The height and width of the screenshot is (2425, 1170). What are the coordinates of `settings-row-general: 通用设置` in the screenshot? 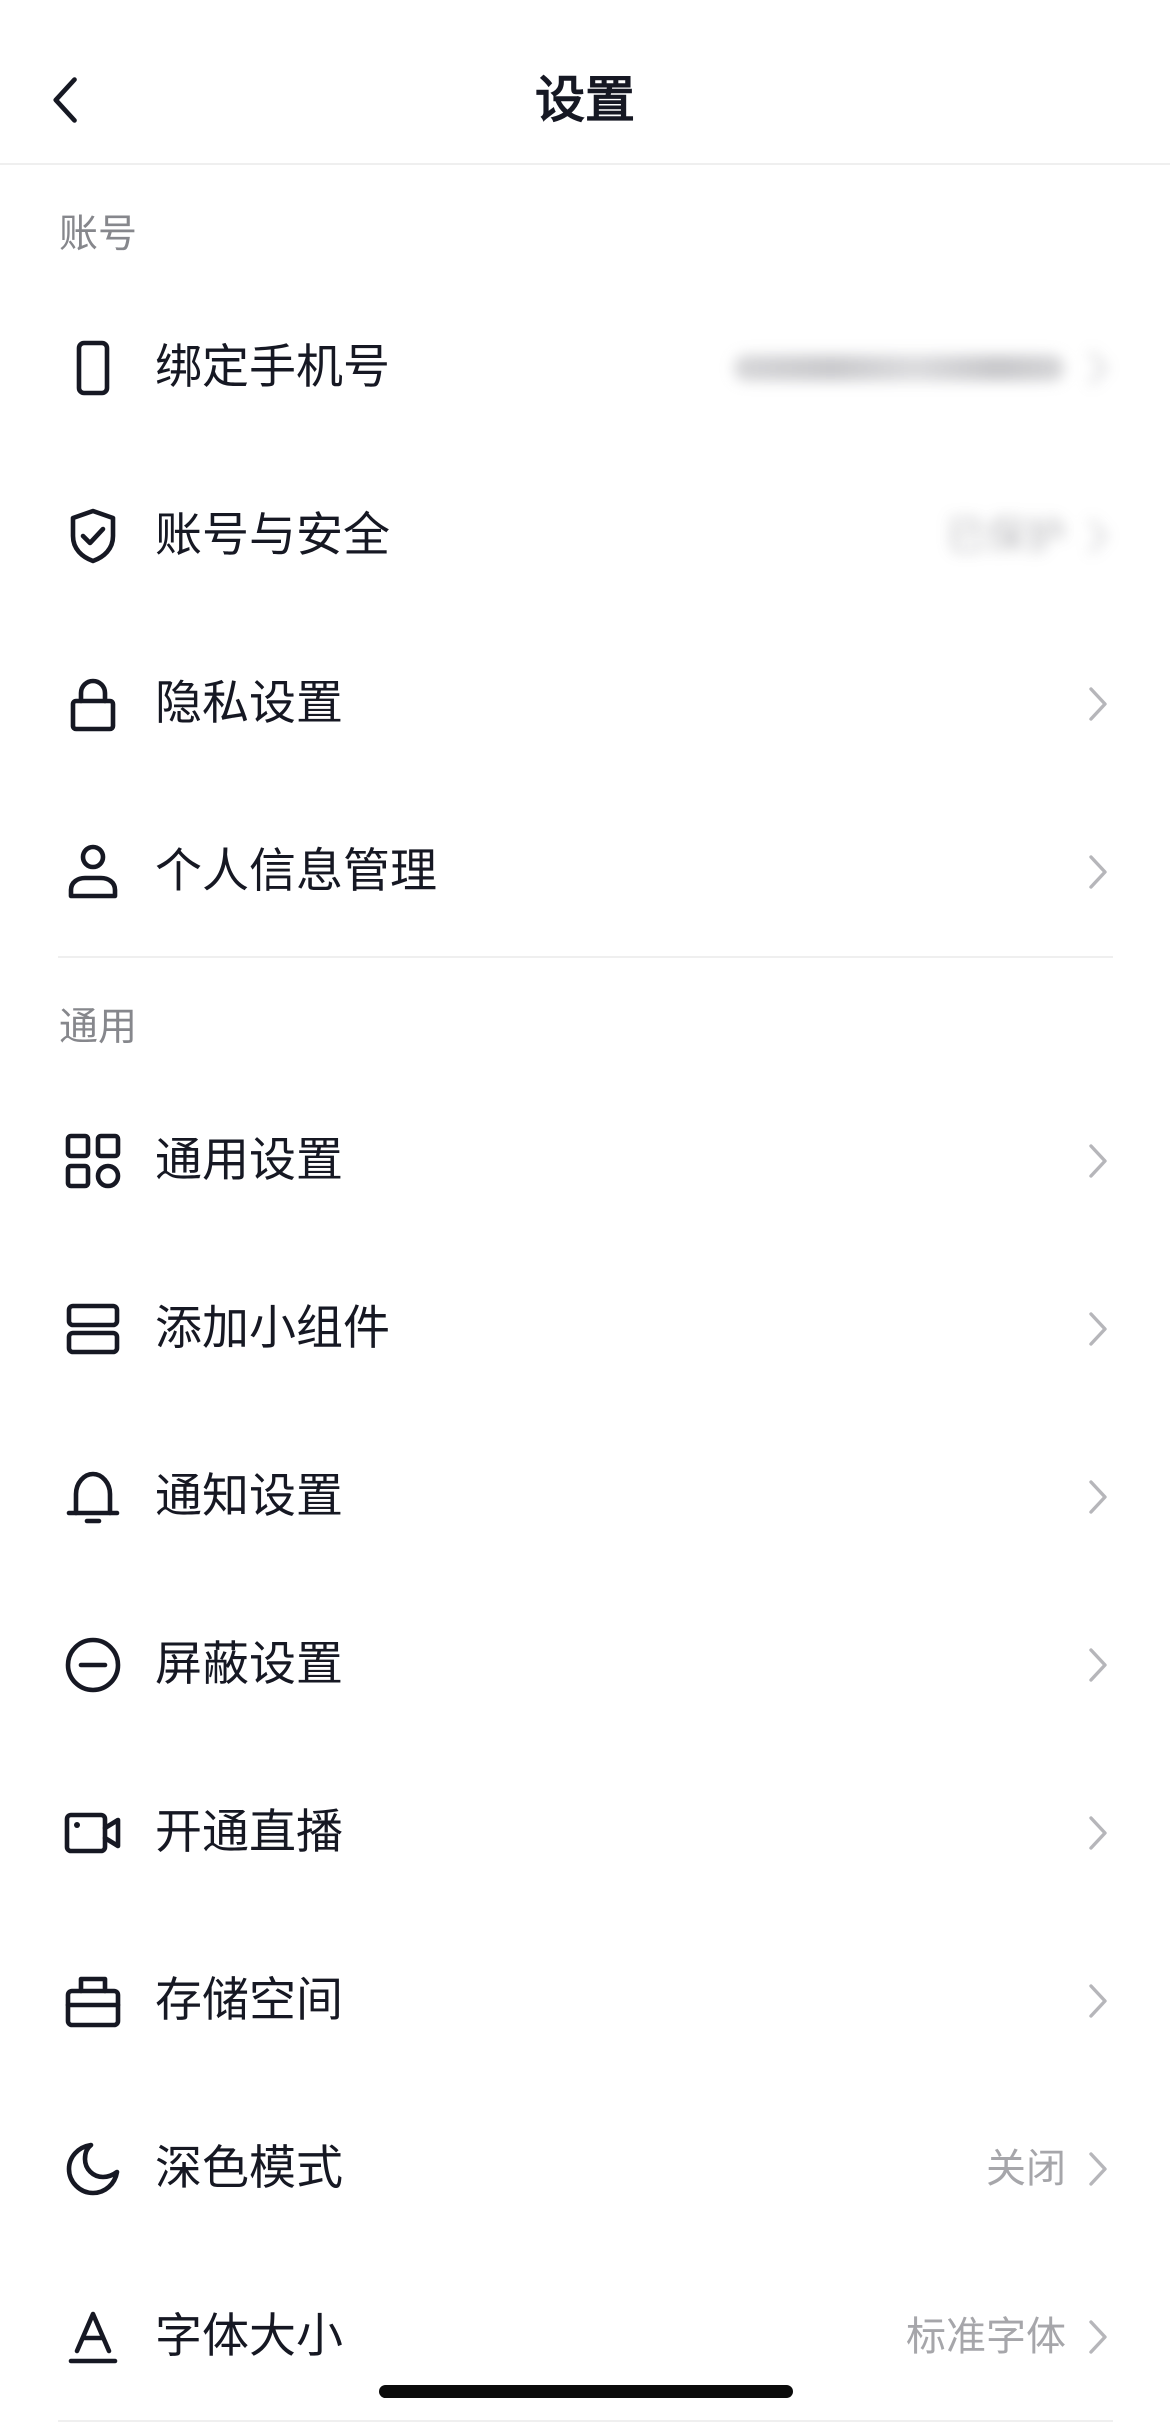 It's located at (585, 1161).